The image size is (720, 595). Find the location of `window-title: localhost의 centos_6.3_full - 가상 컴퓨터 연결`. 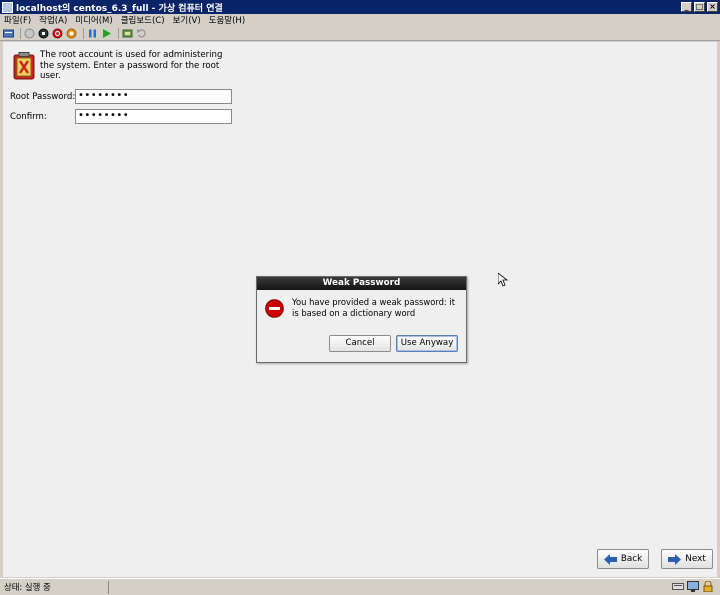

window-title: localhost의 centos_6.3_full - 가상 컴퓨터 연결 is located at coordinates (119, 8).